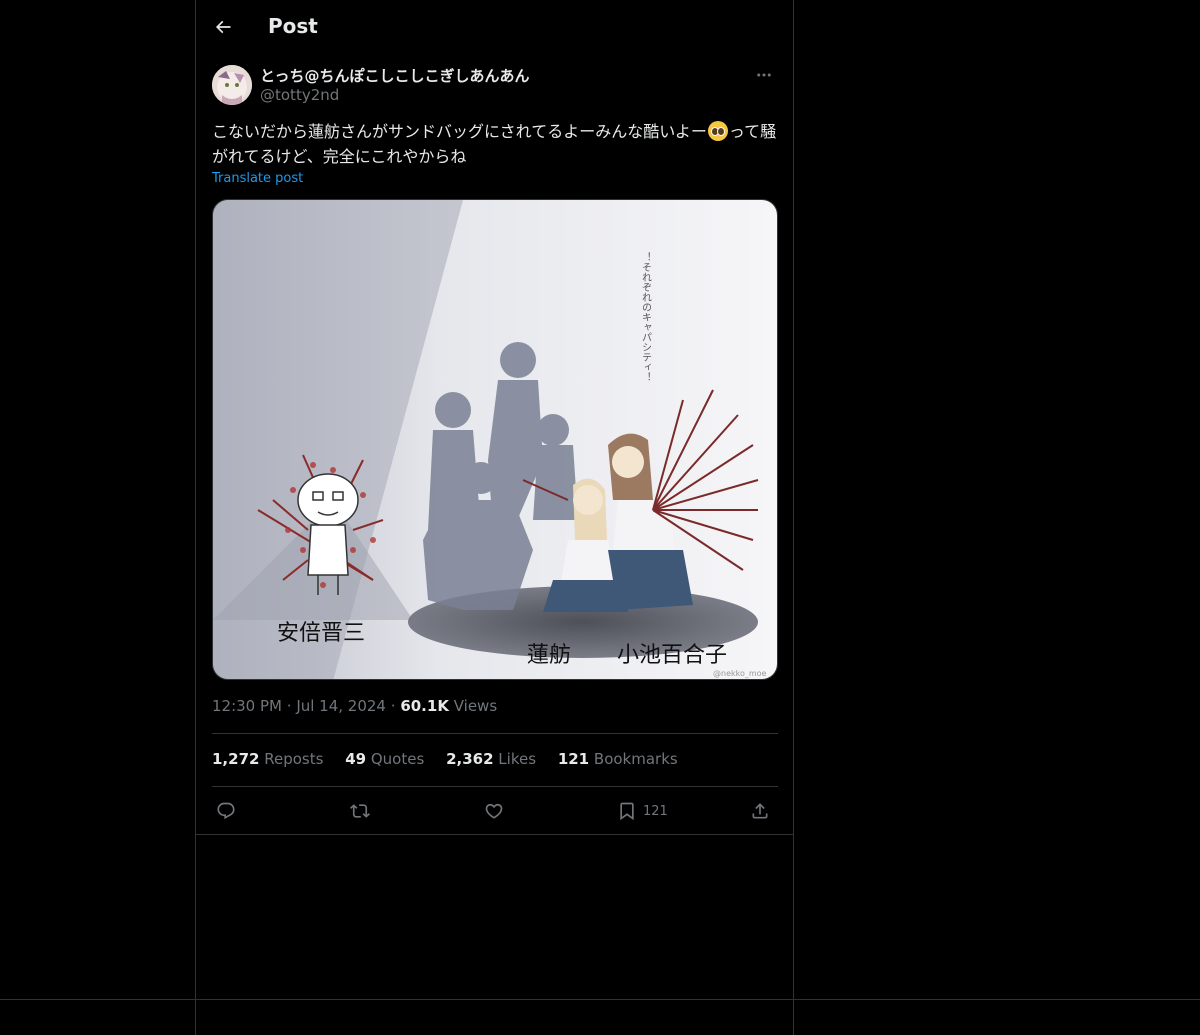 Image resolution: width=1200 pixels, height=1035 pixels. I want to click on repost-button, so click(360, 811).